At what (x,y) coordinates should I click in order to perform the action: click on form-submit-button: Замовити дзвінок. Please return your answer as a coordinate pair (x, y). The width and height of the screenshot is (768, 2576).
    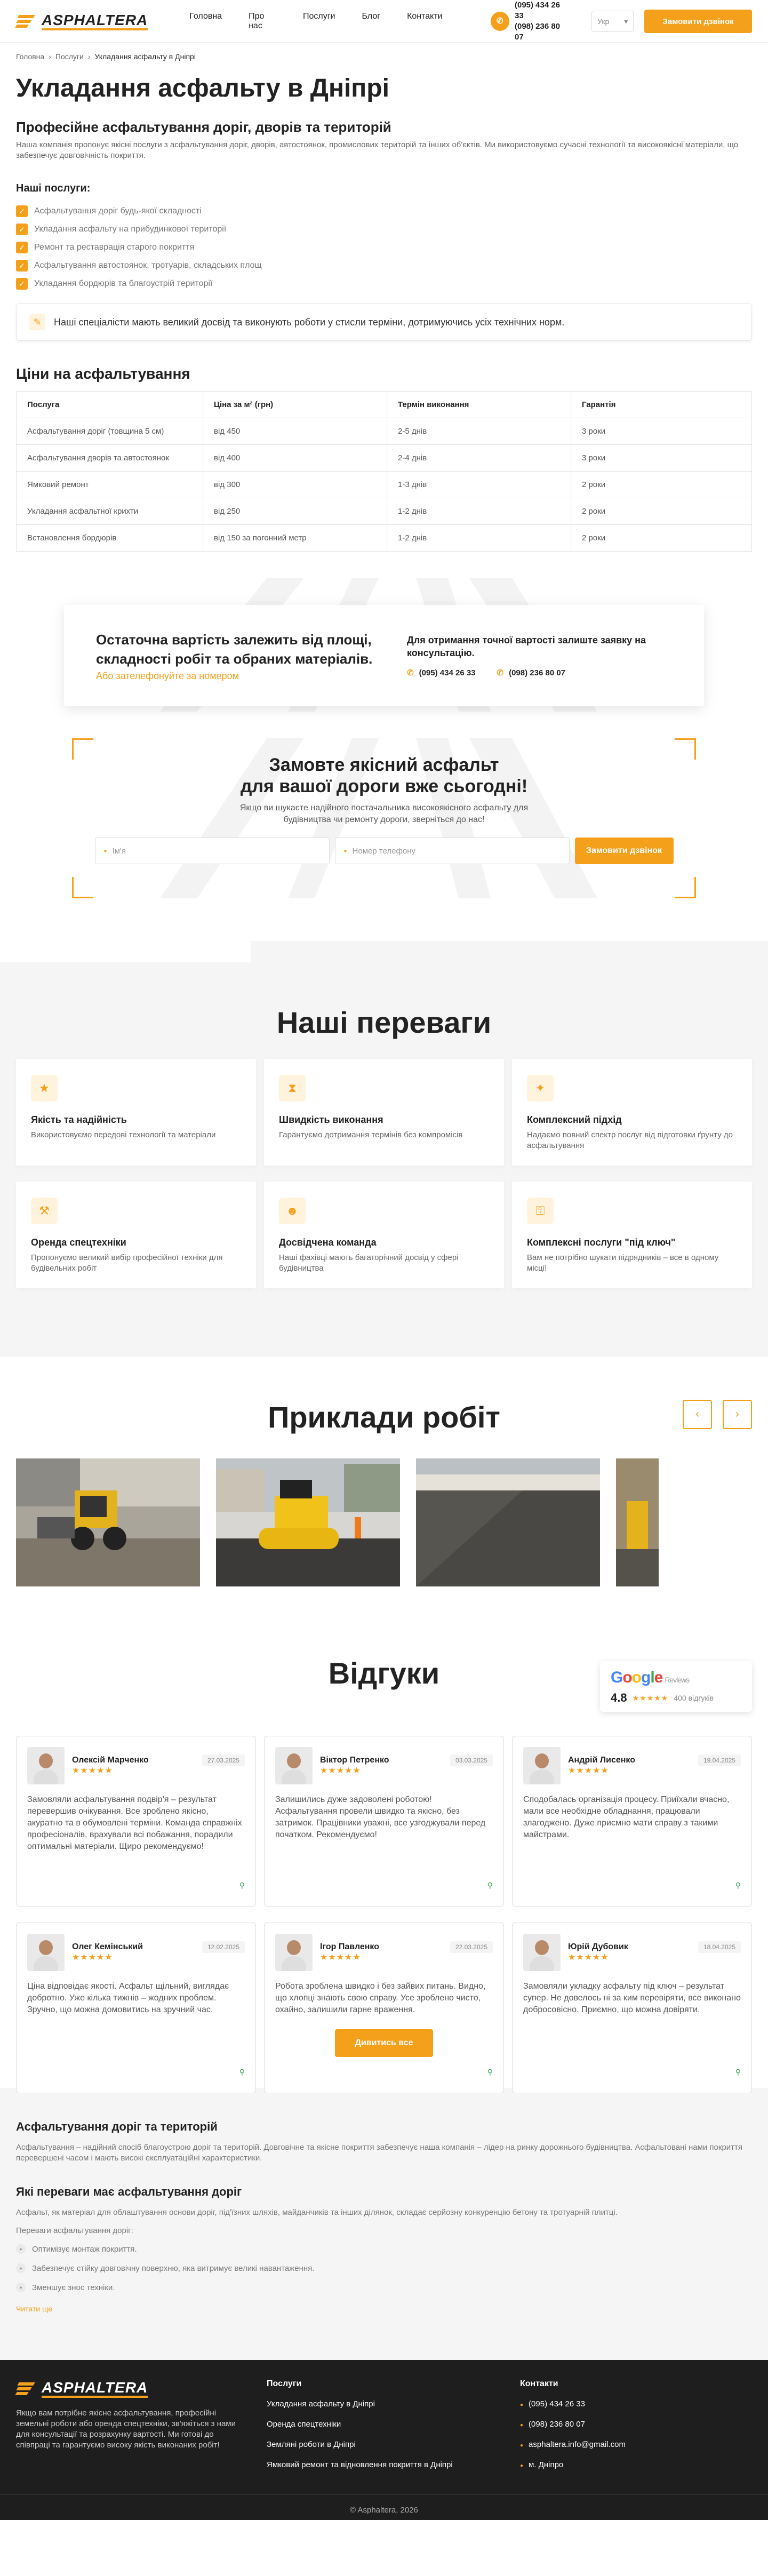
    Looking at the image, I should click on (624, 851).